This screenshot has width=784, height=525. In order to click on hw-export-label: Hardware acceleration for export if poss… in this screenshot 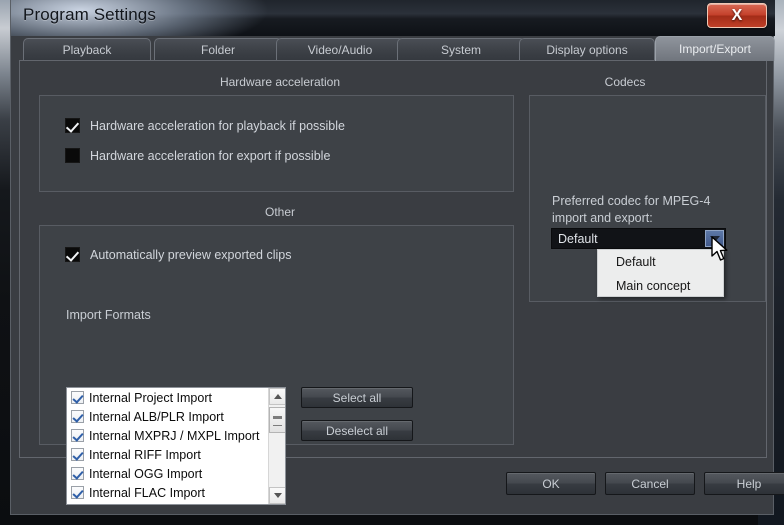, I will do `click(210, 155)`.